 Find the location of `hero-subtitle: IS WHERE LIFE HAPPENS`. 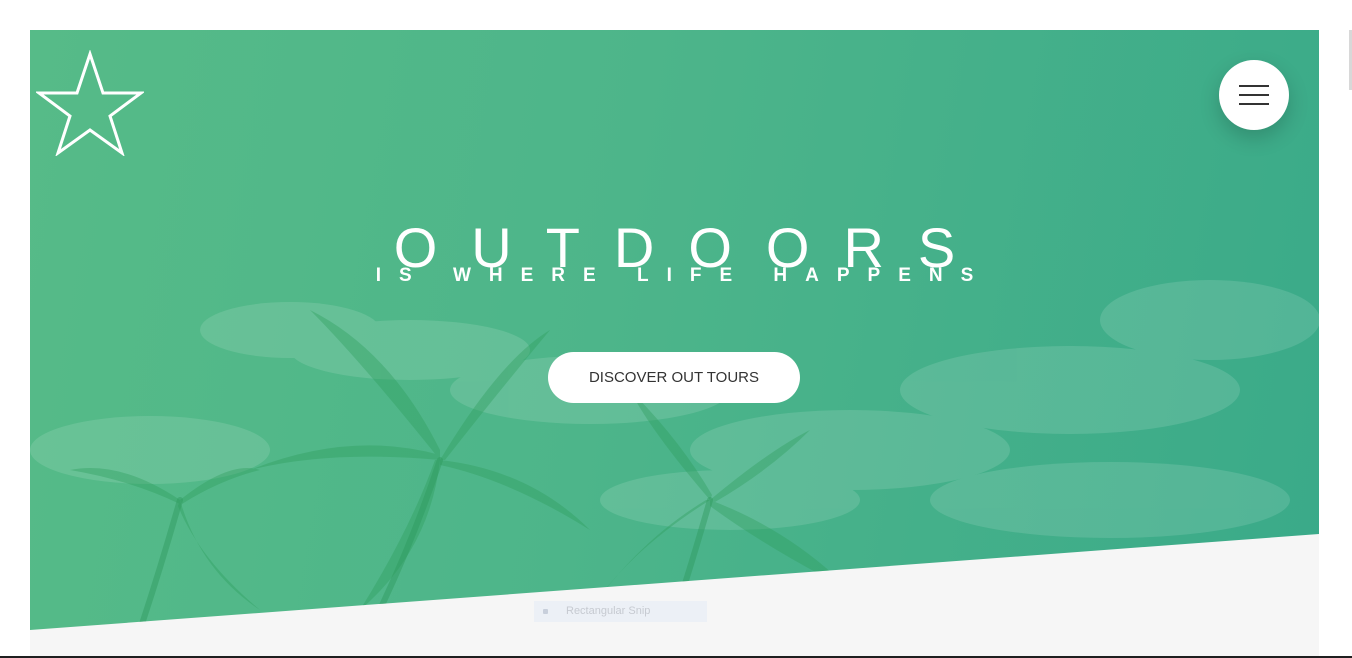

hero-subtitle: IS WHERE LIFE HAPPENS is located at coordinates (683, 275).